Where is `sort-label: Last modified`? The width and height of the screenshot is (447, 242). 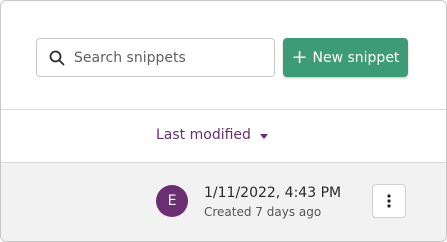
sort-label: Last modified is located at coordinates (203, 135).